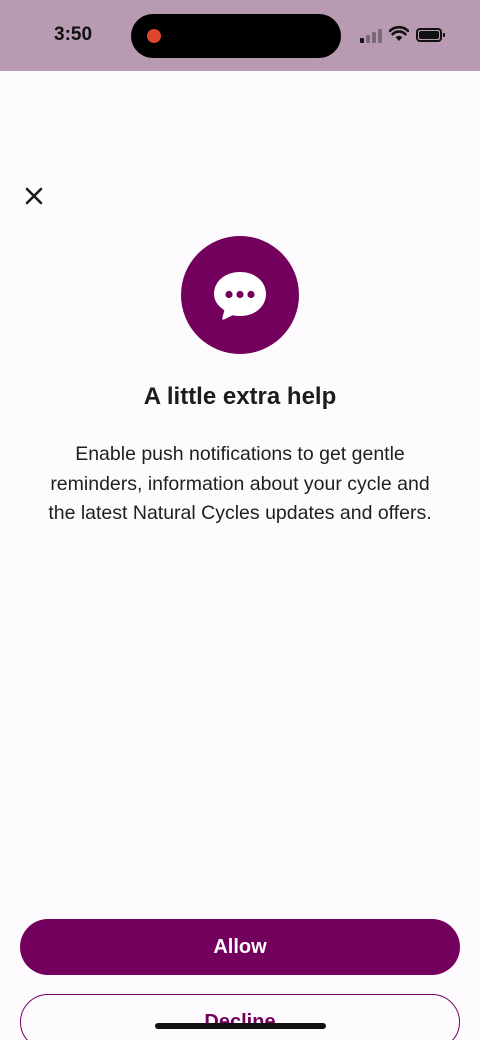  I want to click on status-bar: 3:50, so click(240, 35).